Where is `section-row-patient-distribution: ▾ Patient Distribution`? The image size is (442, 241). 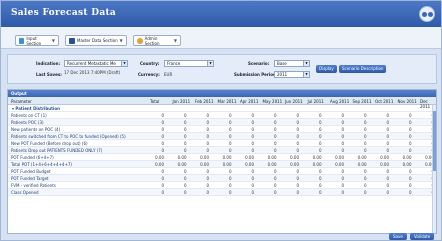
section-row-patient-distribution: ▾ Patient Distribution is located at coordinates (222, 108).